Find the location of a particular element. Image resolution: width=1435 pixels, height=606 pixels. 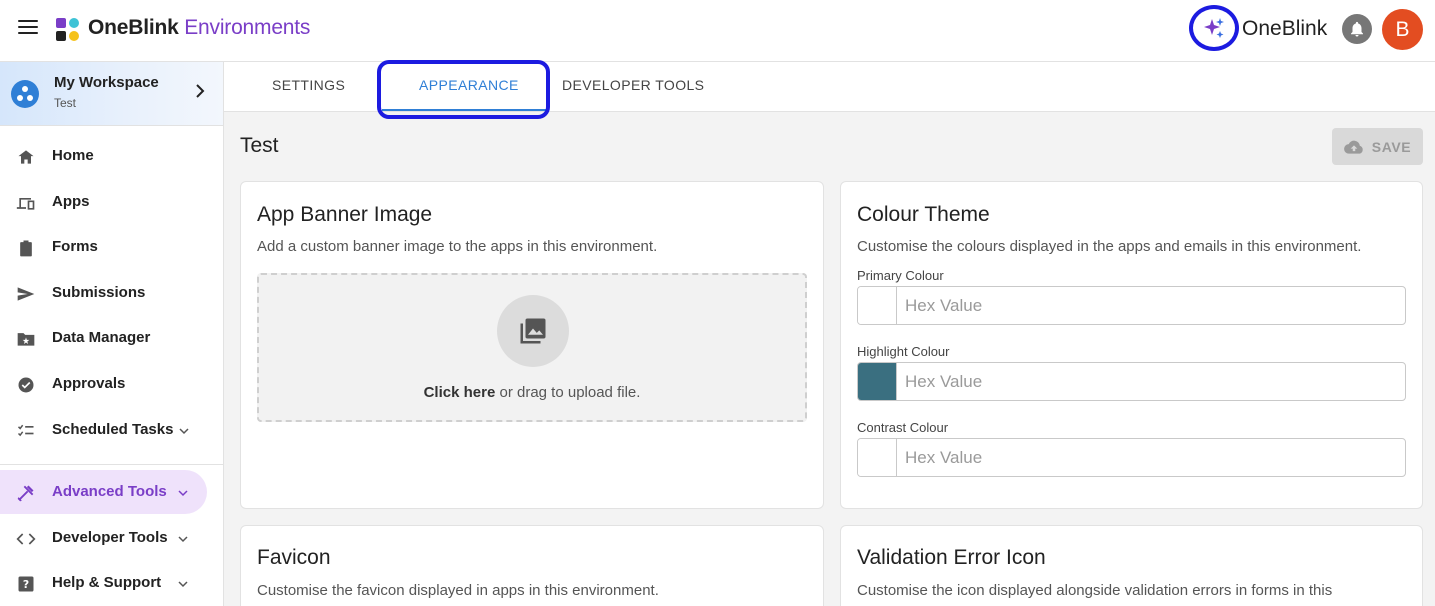

tab-settings: SETTINGS is located at coordinates (308, 85).